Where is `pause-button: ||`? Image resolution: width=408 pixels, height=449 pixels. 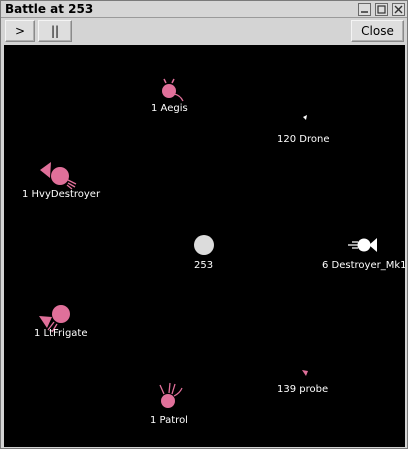
pause-button: || is located at coordinates (55, 31).